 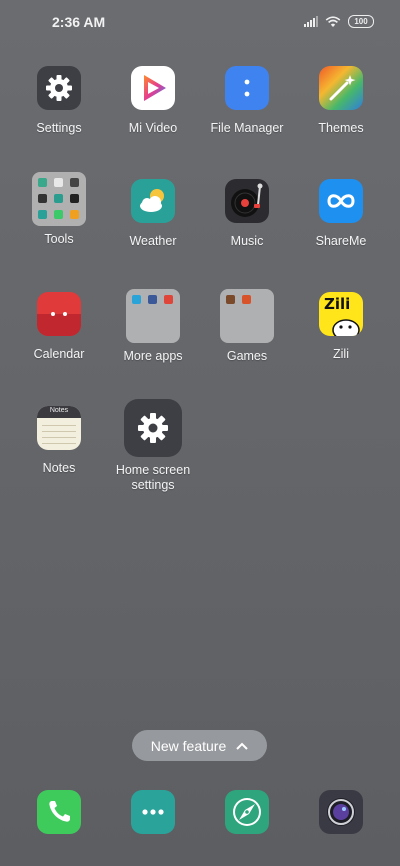 What do you see at coordinates (59, 128) in the screenshot?
I see `app-label: Settings` at bounding box center [59, 128].